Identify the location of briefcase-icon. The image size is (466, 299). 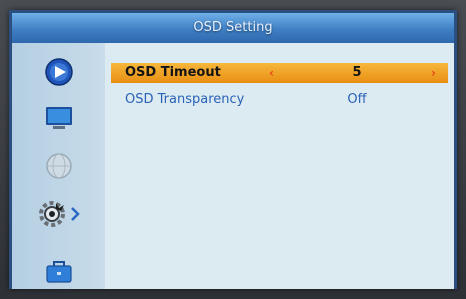
(59, 272).